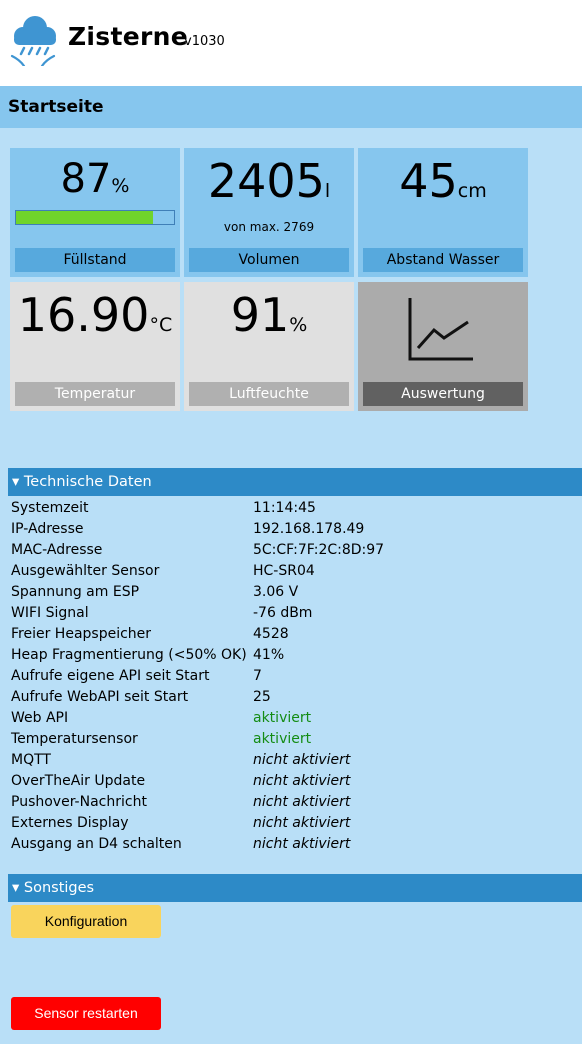 The height and width of the screenshot is (1044, 582). What do you see at coordinates (260, 315) in the screenshot?
I see `humidity-number: 91` at bounding box center [260, 315].